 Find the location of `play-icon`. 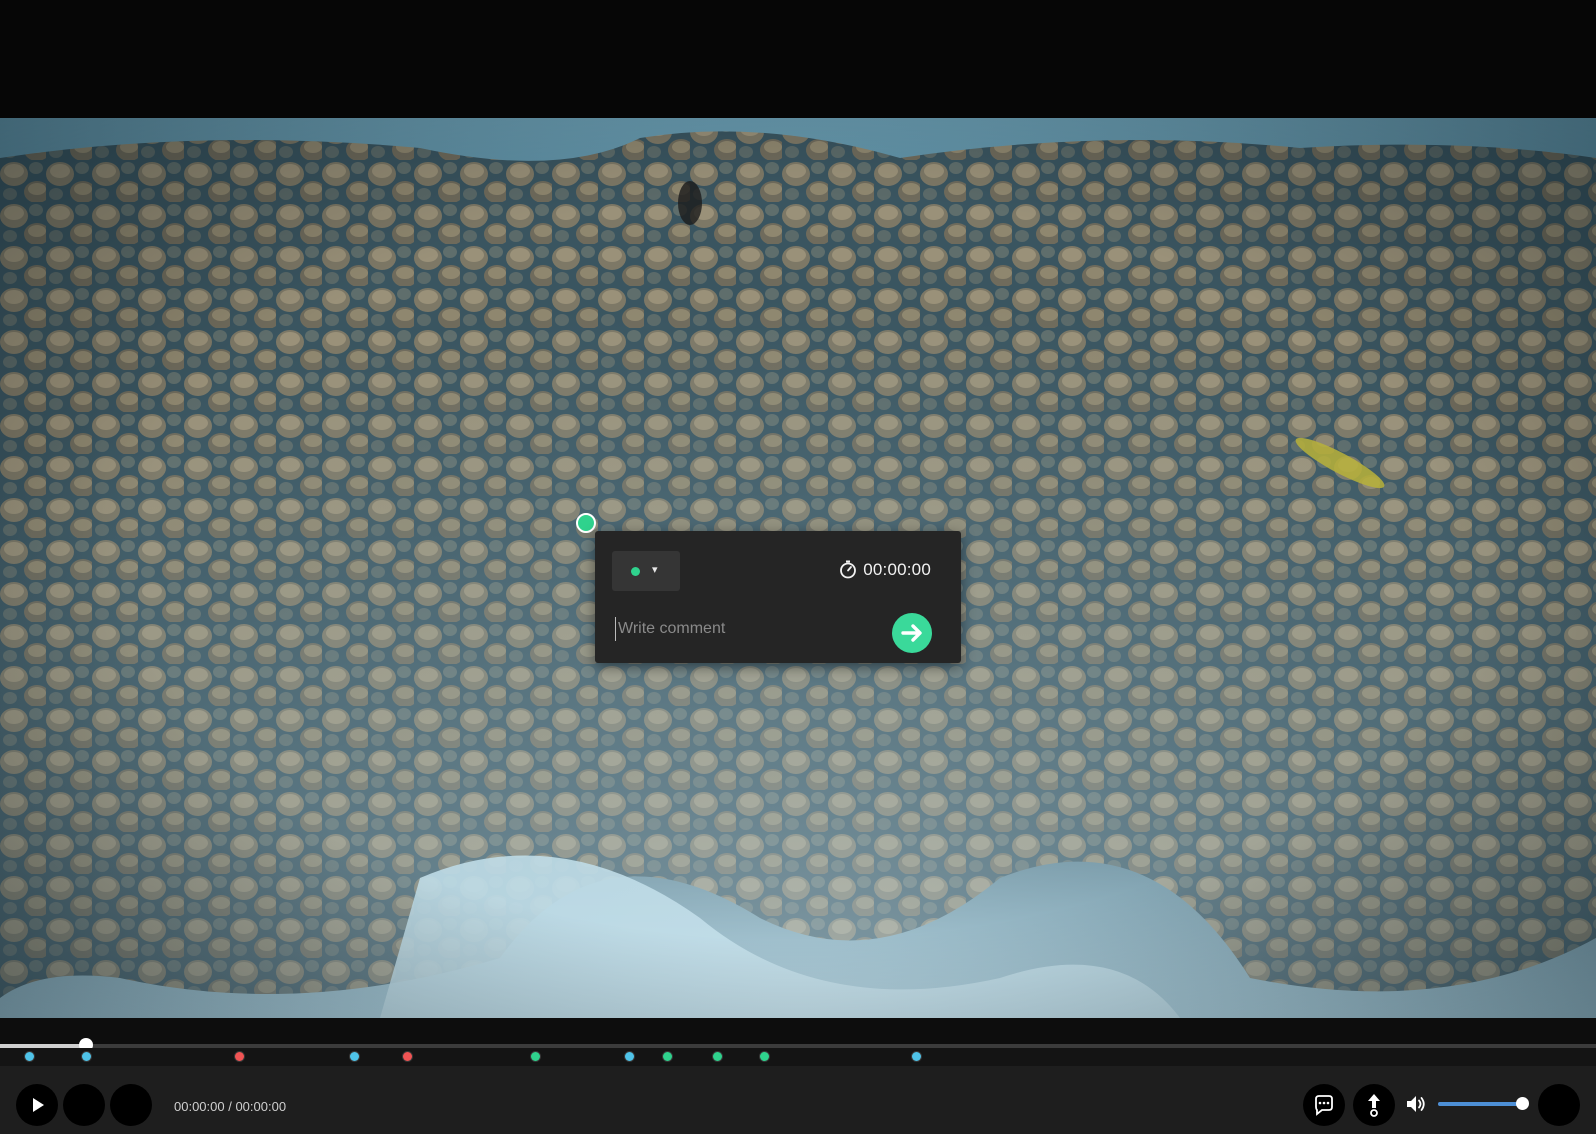

play-icon is located at coordinates (38, 1105).